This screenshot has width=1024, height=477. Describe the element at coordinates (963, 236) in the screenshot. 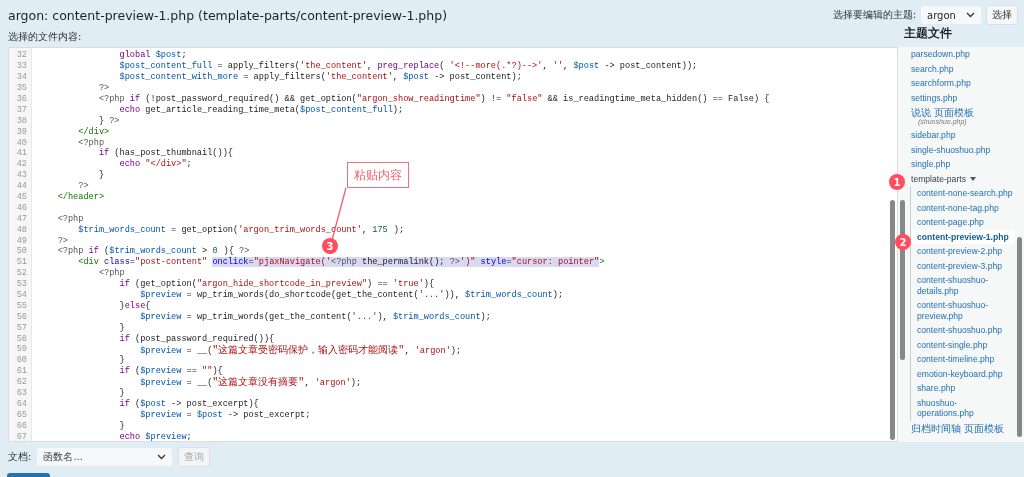

I see `file-link: content-preview-1.php` at that location.